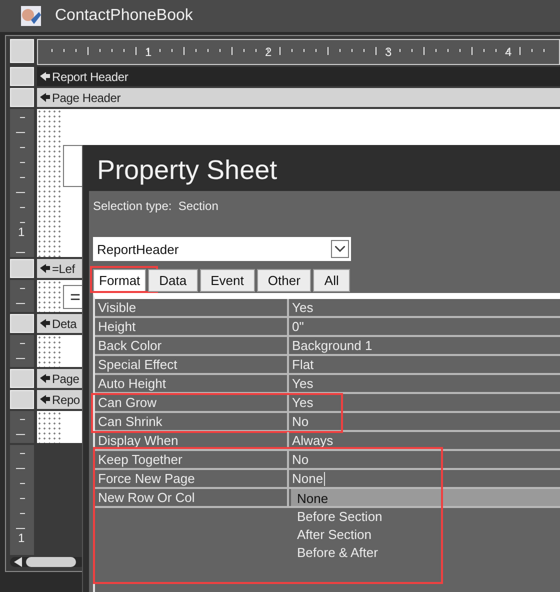 This screenshot has height=592, width=560. I want to click on property-value: None, so click(309, 478).